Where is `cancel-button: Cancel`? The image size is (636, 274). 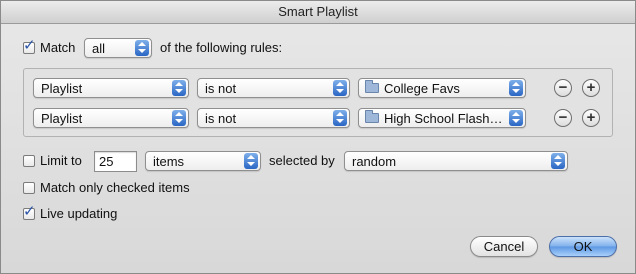
cancel-button: Cancel is located at coordinates (504, 246).